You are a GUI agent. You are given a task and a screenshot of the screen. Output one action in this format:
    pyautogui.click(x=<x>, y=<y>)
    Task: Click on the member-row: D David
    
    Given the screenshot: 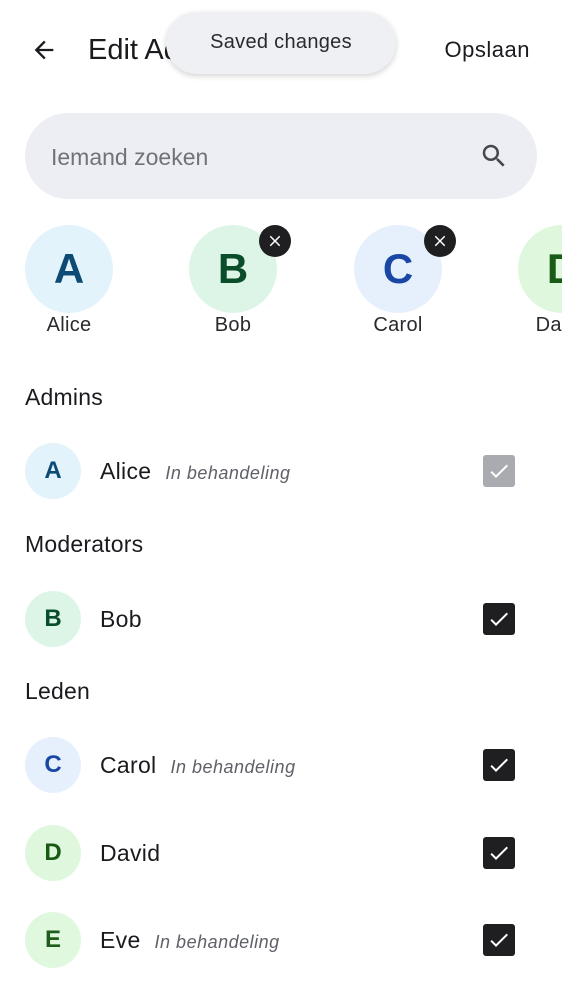 What is the action you would take?
    pyautogui.click(x=281, y=854)
    